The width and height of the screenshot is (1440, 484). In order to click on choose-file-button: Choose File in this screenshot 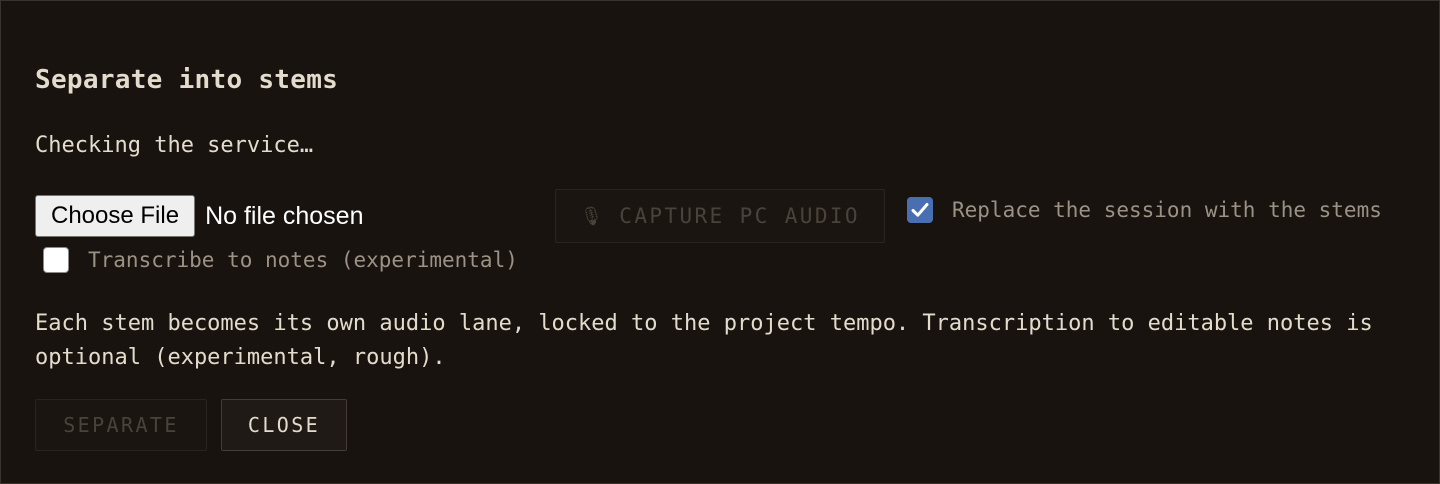, I will do `click(115, 216)`.